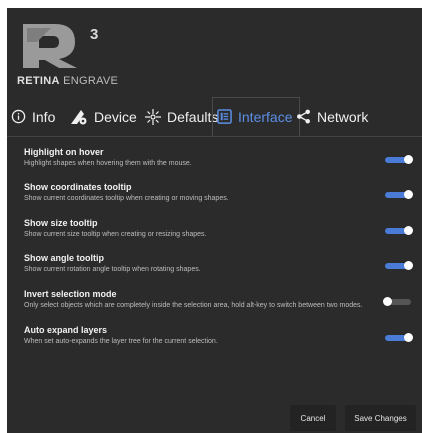  I want to click on logo-brand-bold: RETINA, so click(38, 81).